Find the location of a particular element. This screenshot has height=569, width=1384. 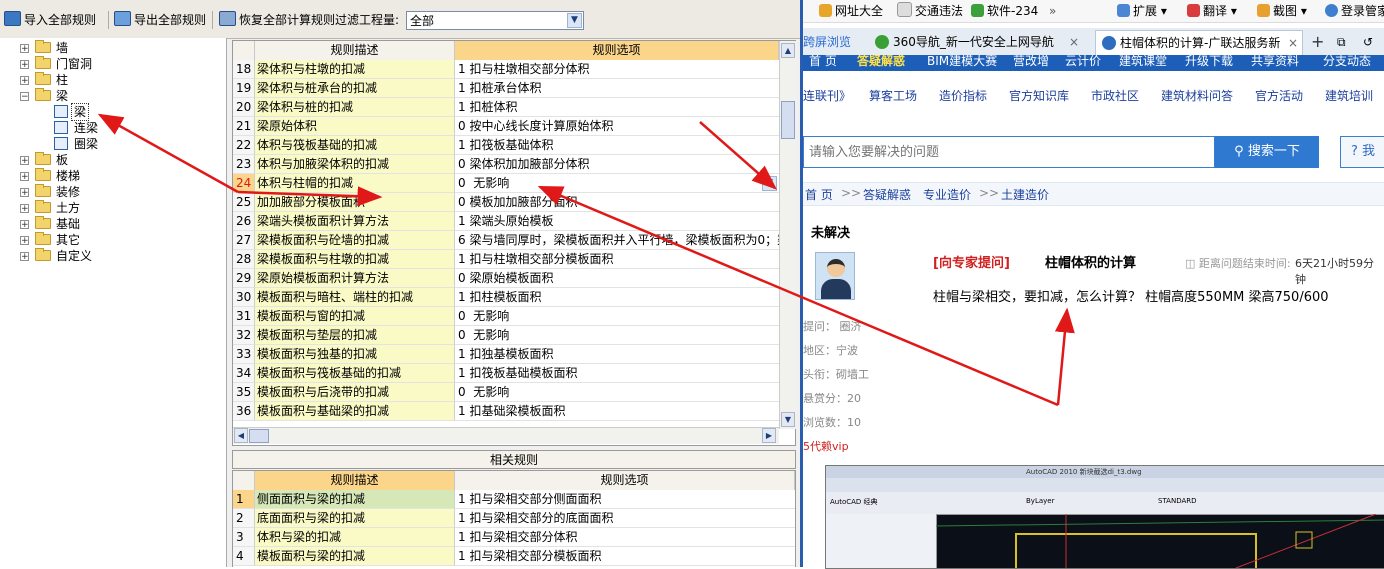

table-row: 33 模板面积与独基的扣减 1 扣独基模板面积 is located at coordinates (506, 354).